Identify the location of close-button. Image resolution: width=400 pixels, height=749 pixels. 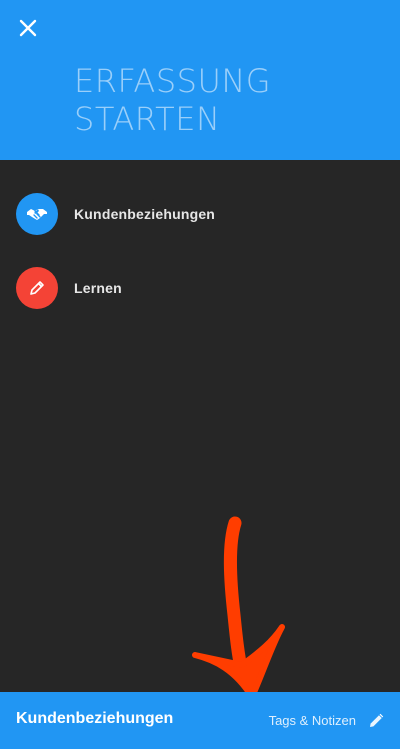
(28, 28).